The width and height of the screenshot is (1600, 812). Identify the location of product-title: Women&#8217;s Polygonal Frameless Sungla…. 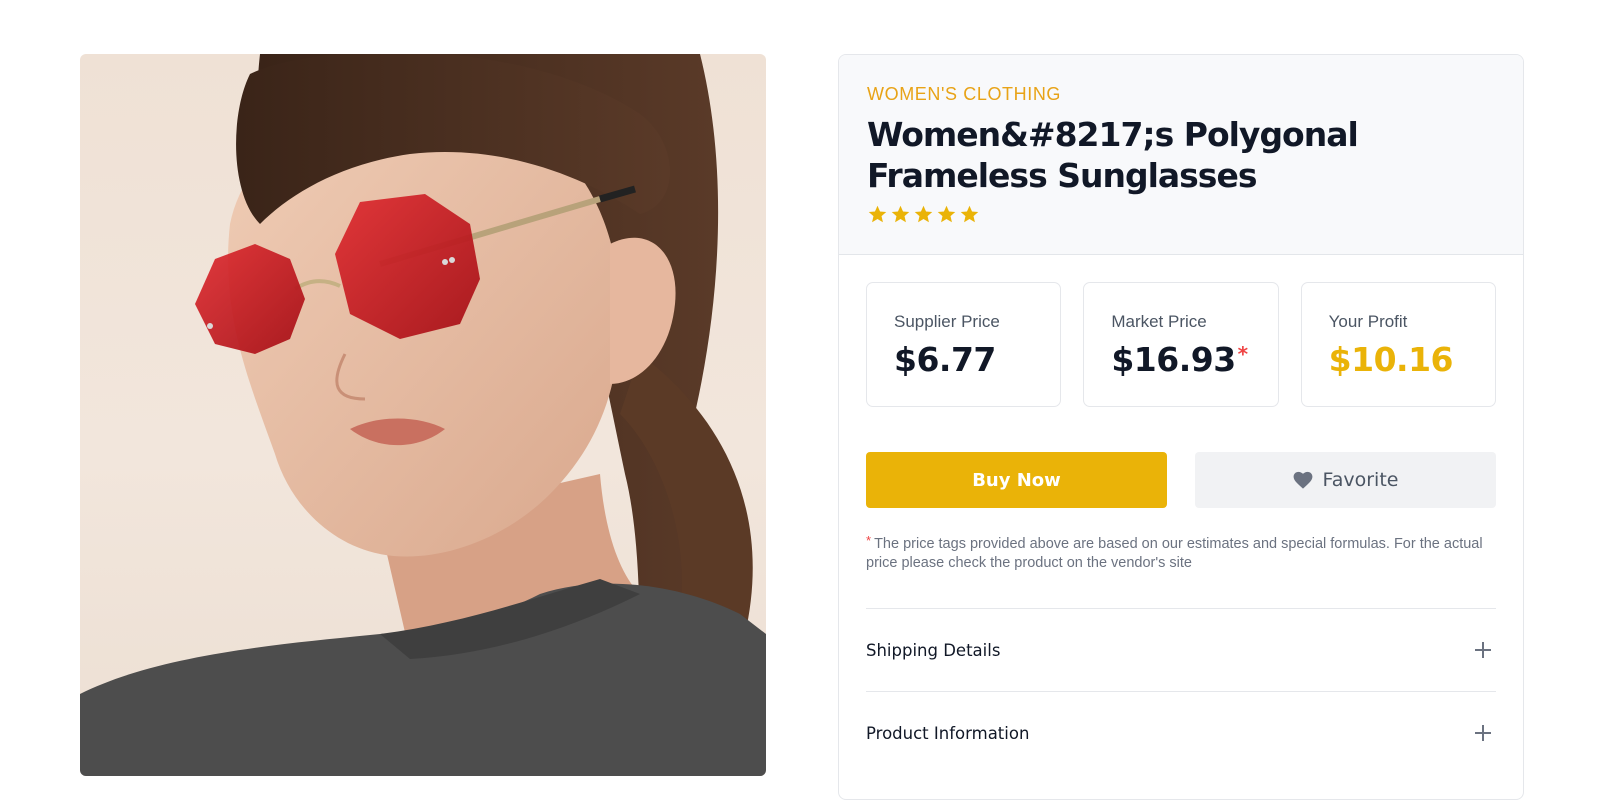
(1113, 155).